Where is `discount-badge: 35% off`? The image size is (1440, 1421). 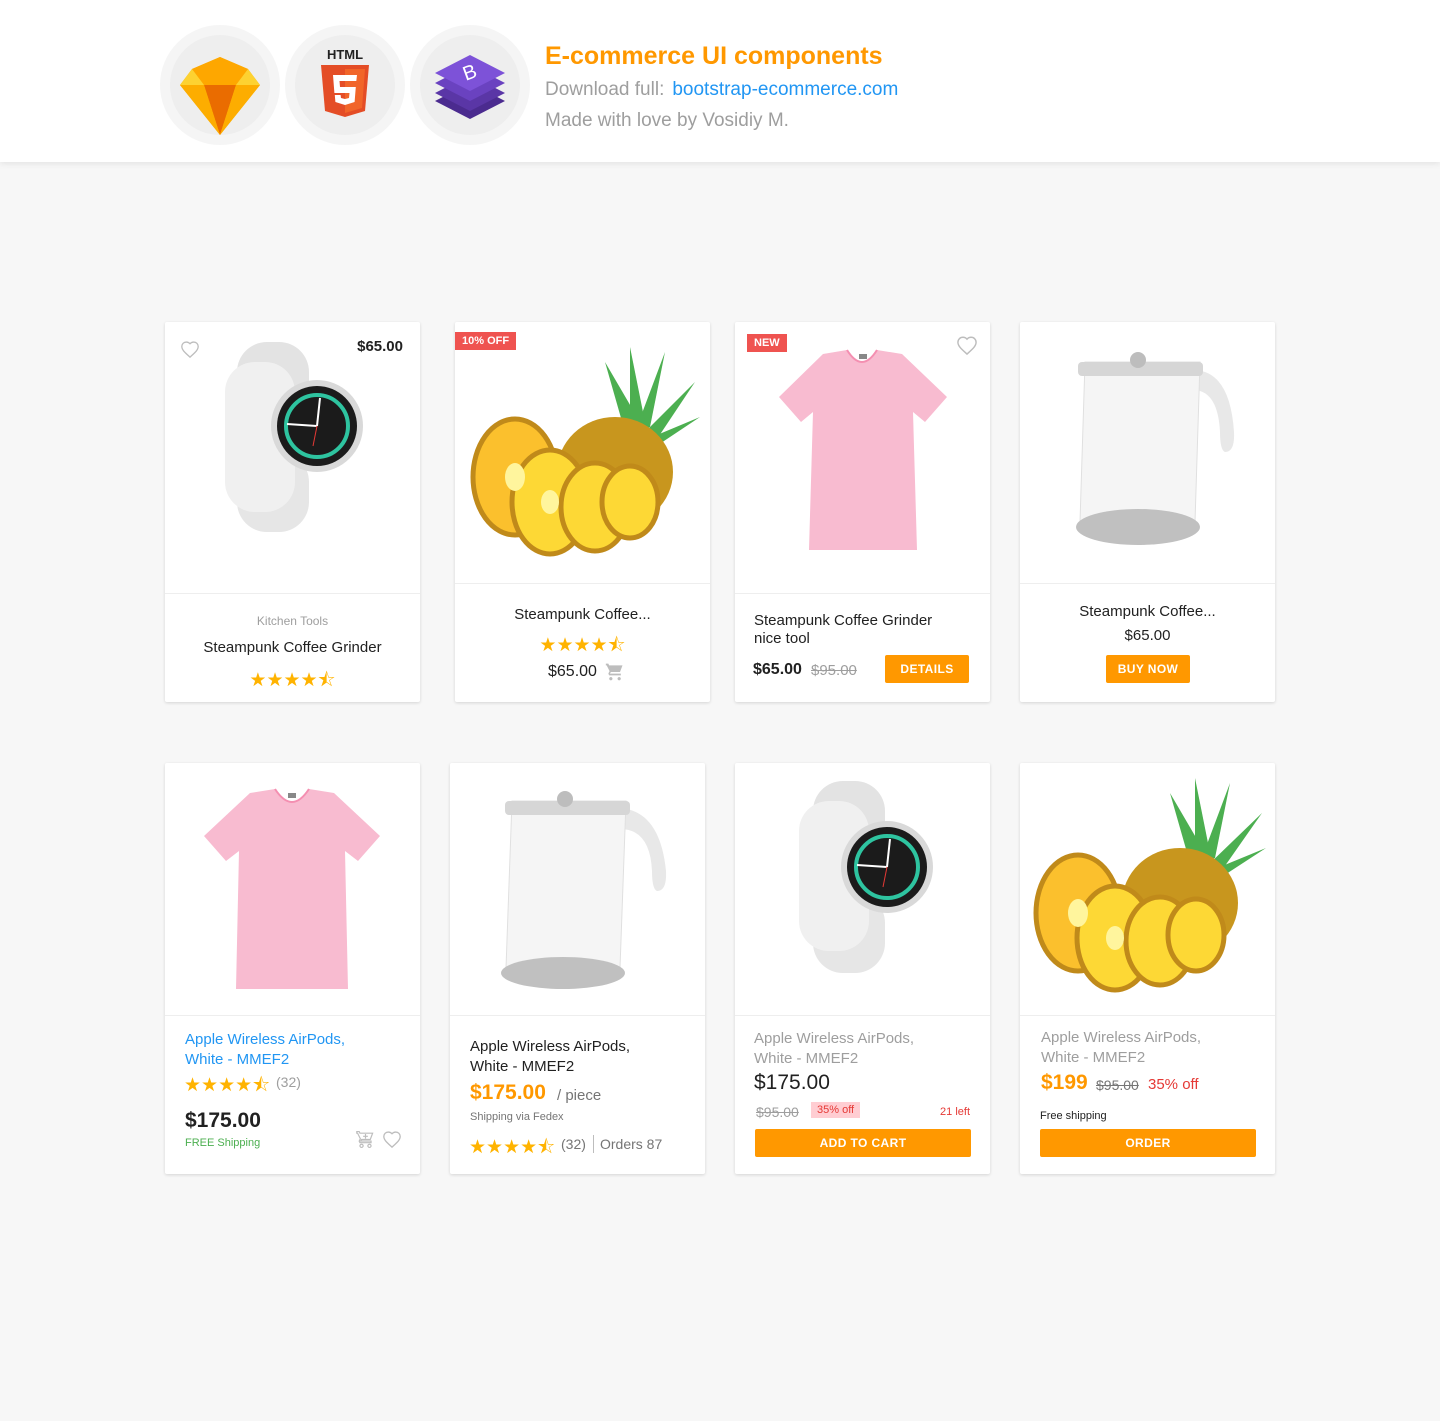
discount-badge: 35% off is located at coordinates (836, 1110).